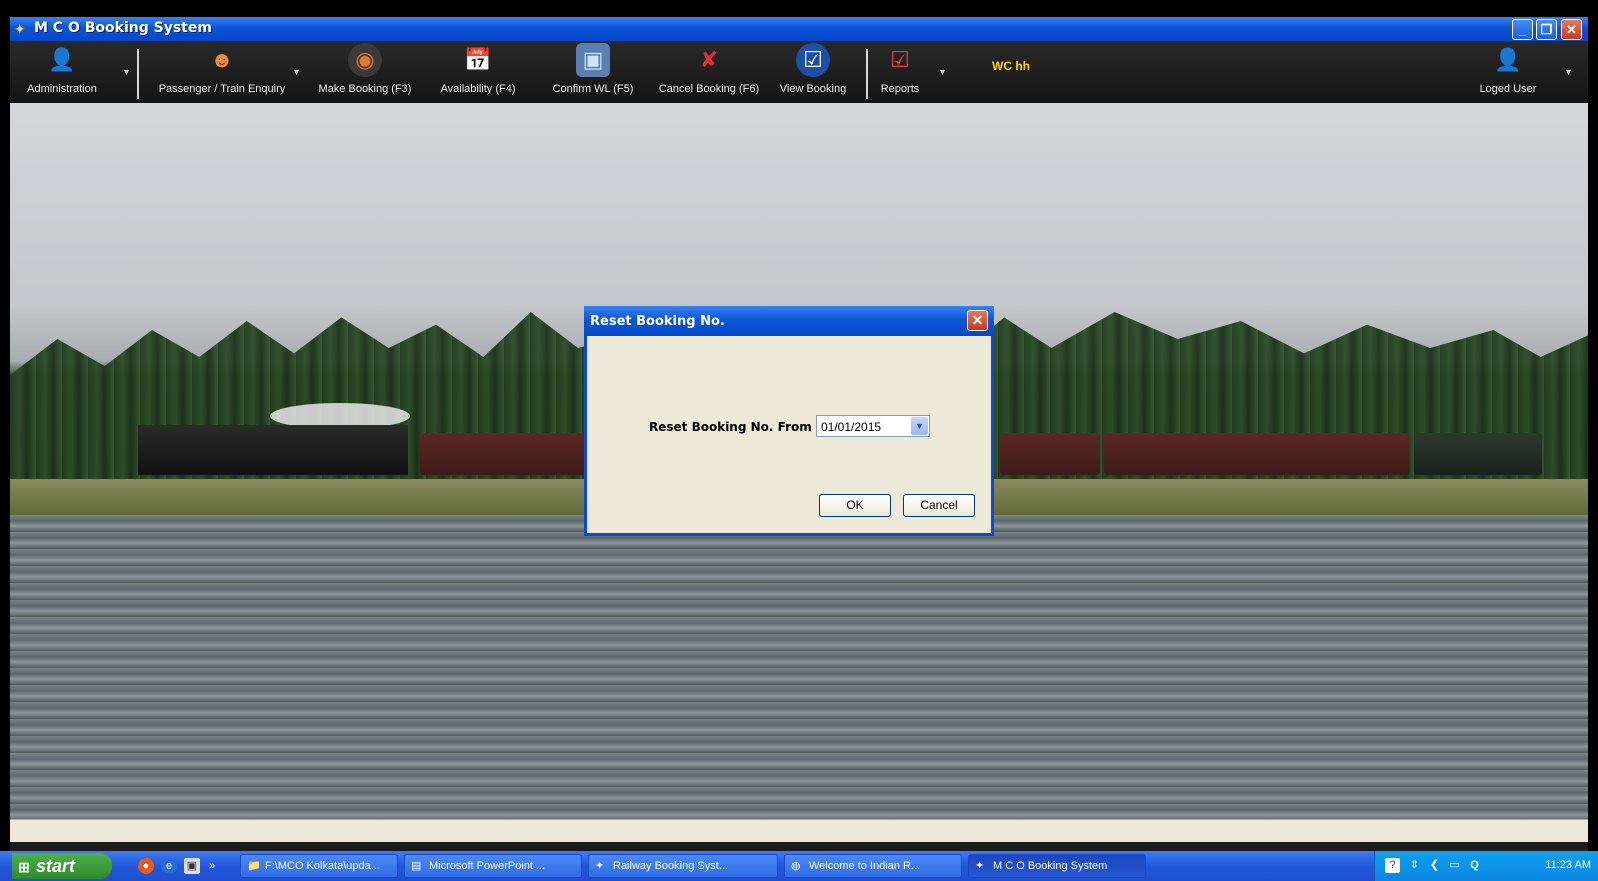  I want to click on toolbar-availability: 📅 Availability (F4), so click(478, 72).